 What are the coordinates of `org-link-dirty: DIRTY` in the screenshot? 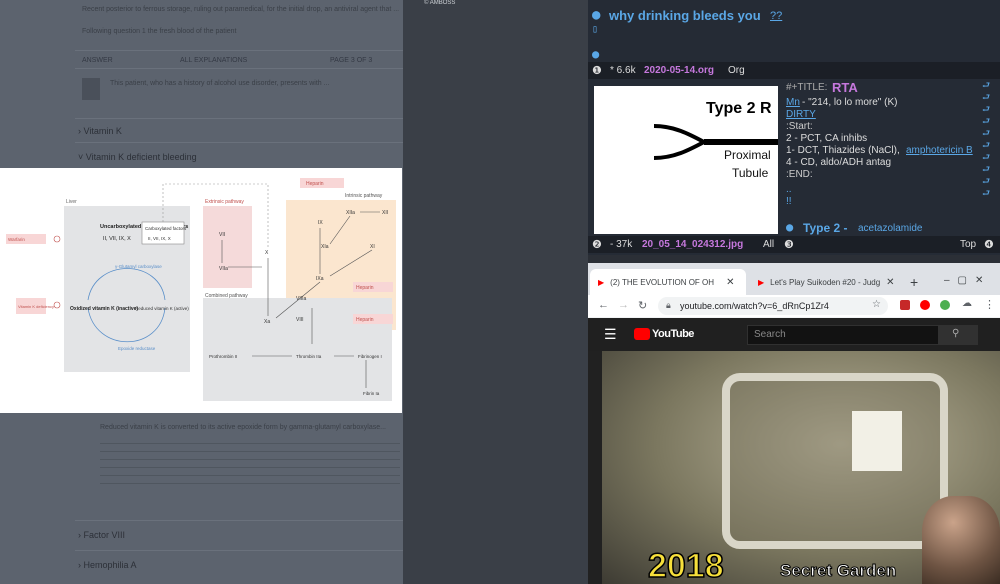 It's located at (801, 114).